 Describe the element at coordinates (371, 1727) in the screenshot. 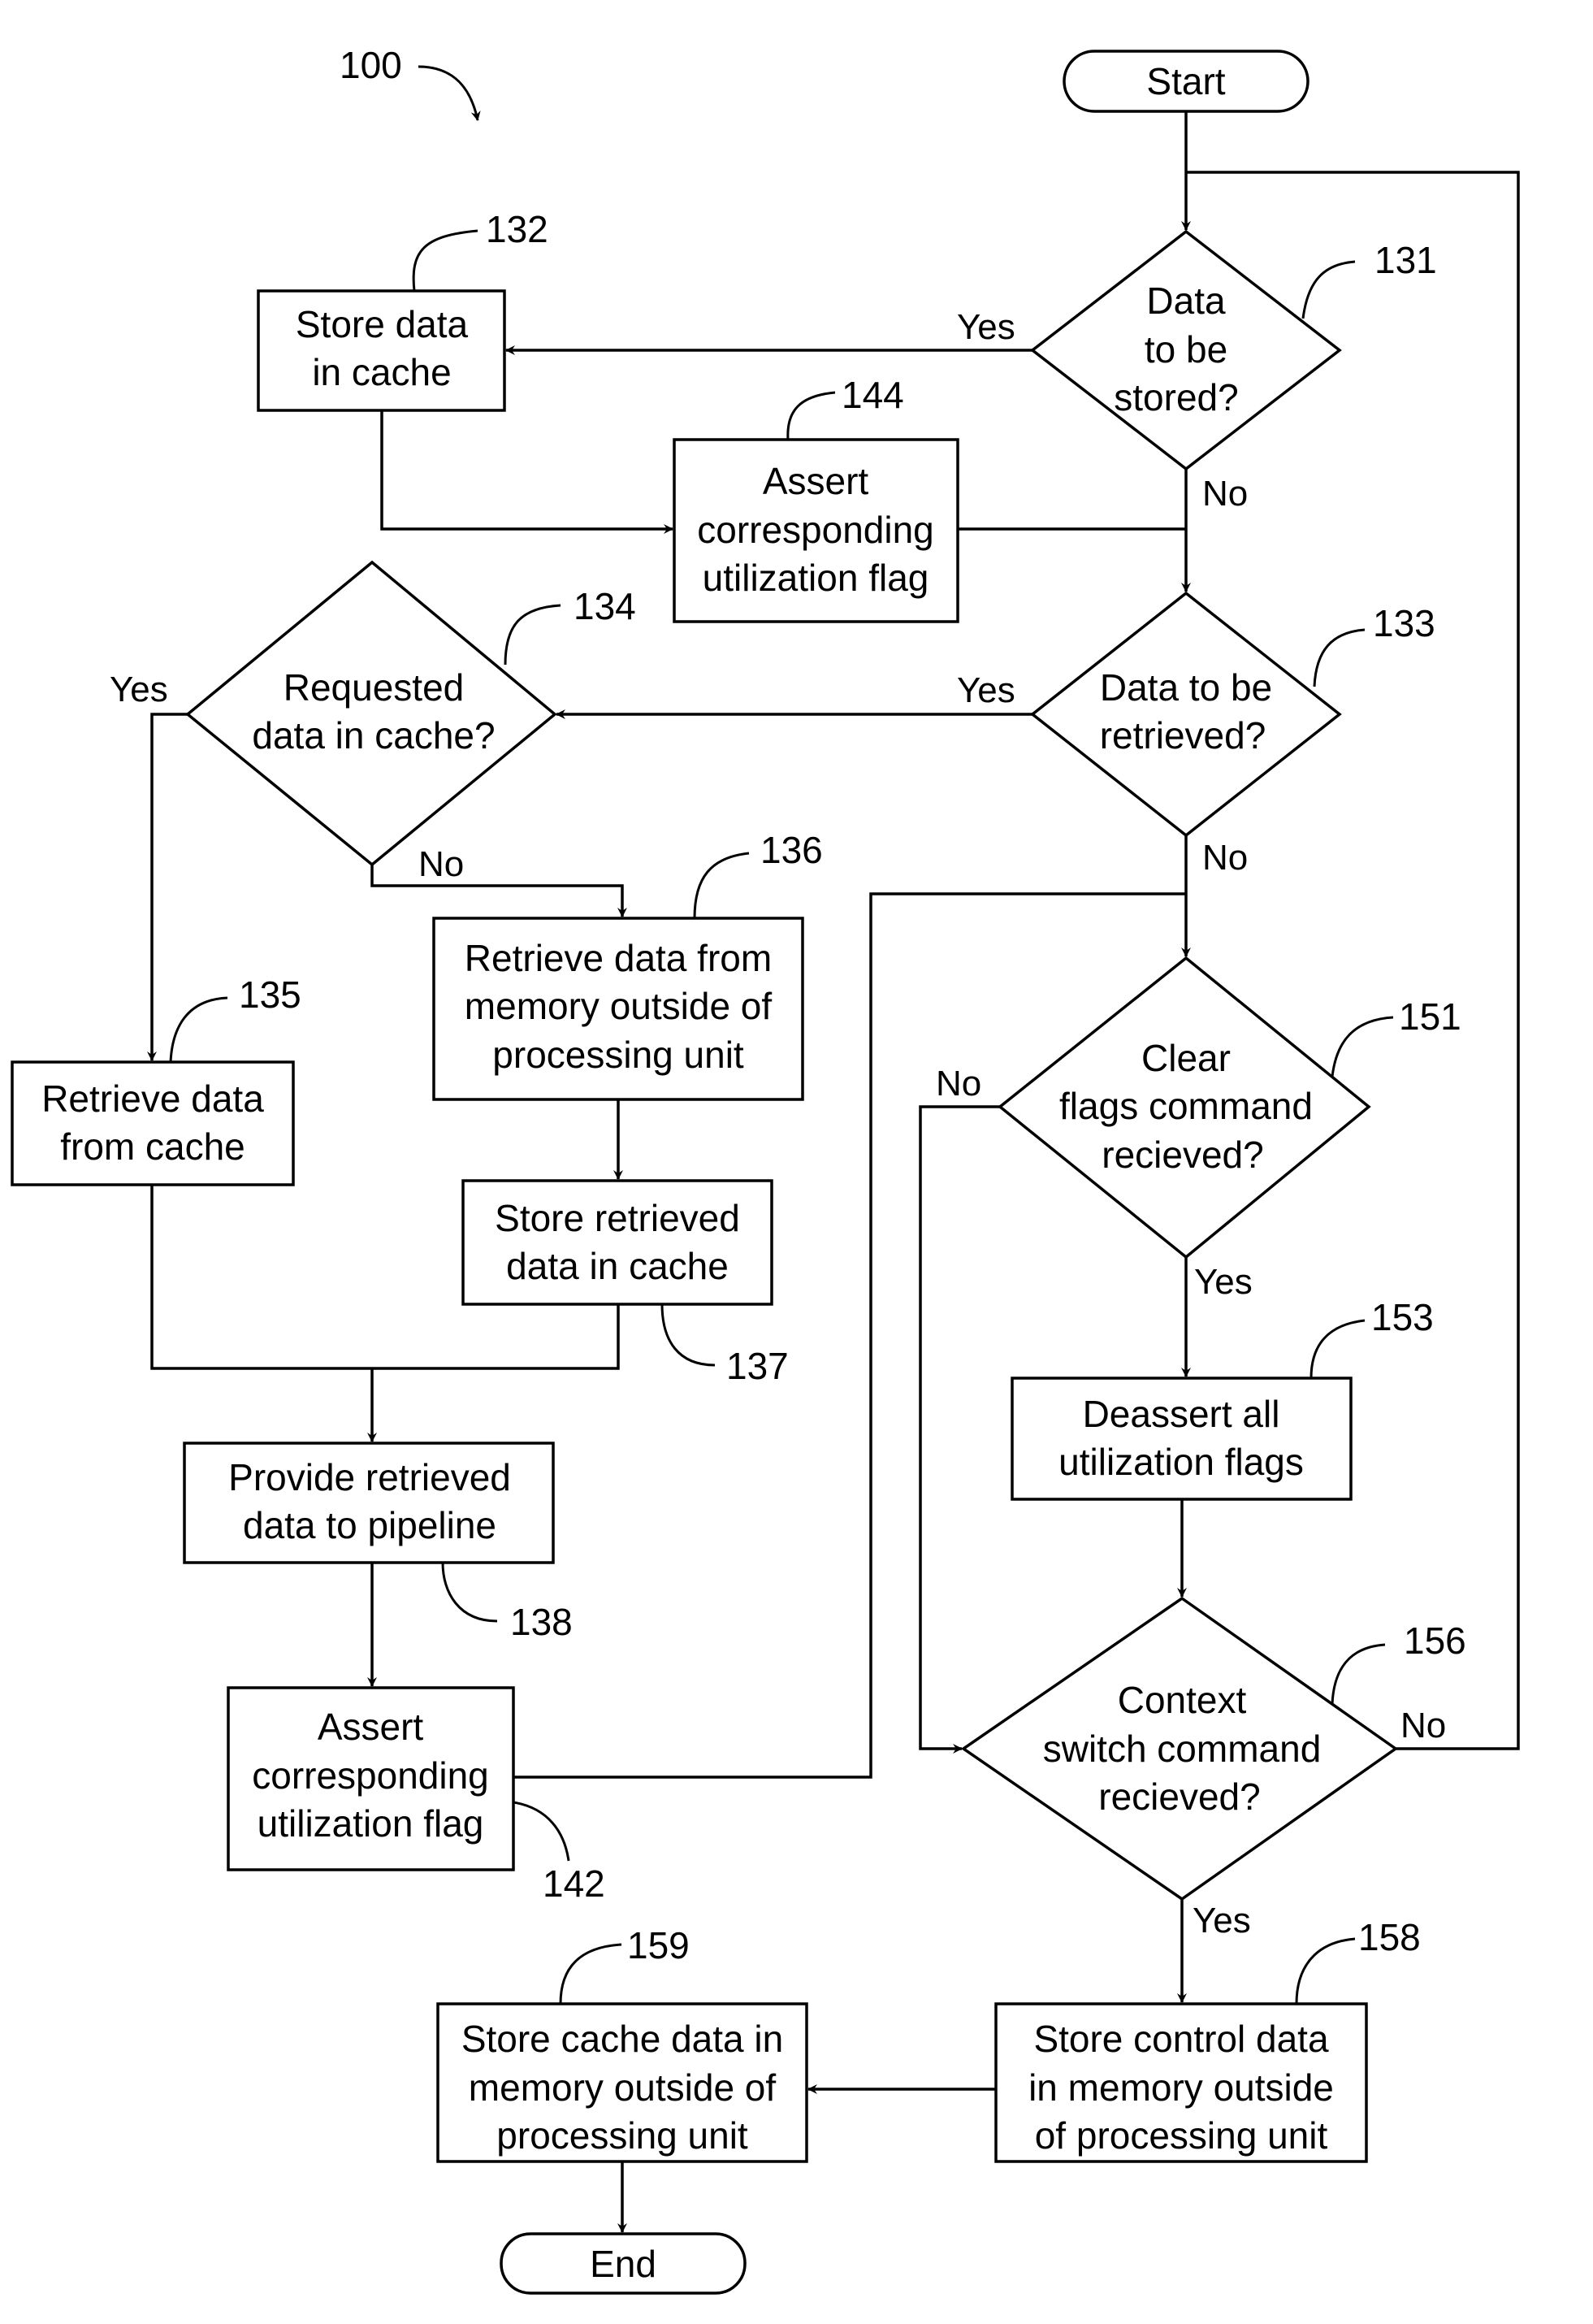

I see `process-142-line-1: Assert` at that location.